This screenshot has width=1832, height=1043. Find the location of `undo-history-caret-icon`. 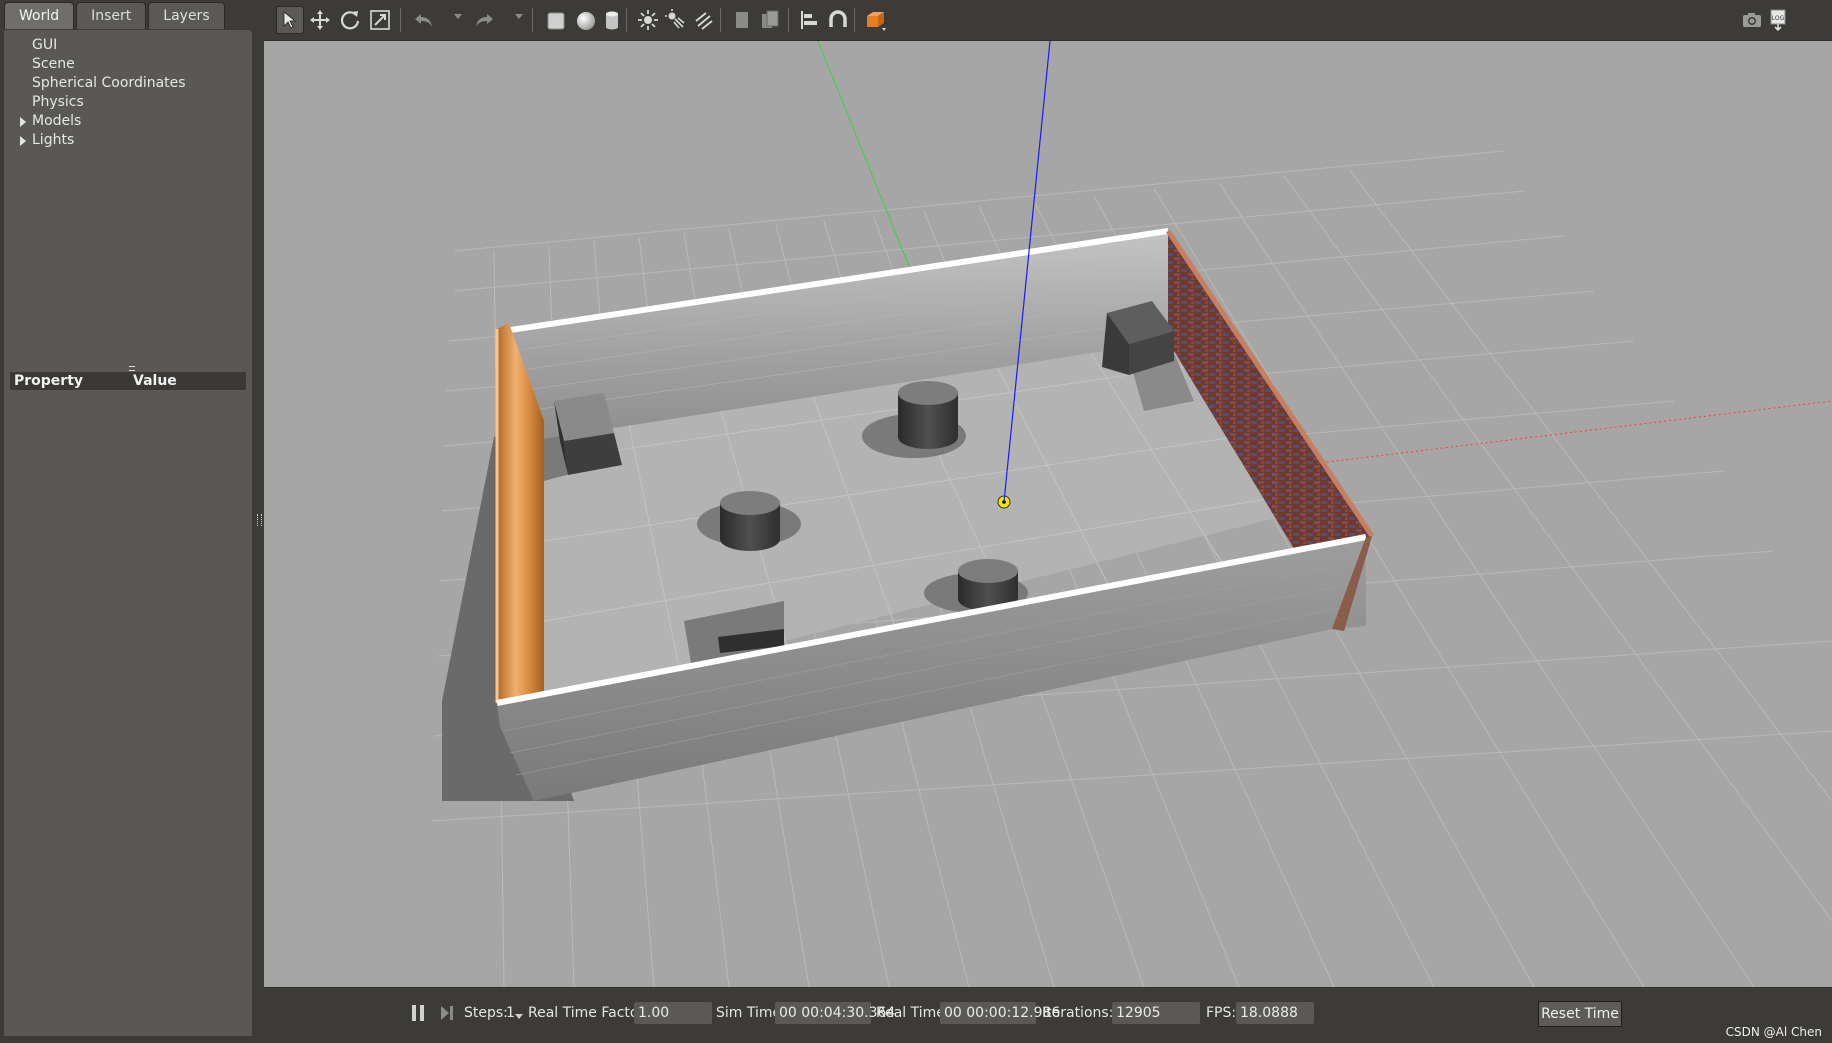

undo-history-caret-icon is located at coordinates (458, 16).